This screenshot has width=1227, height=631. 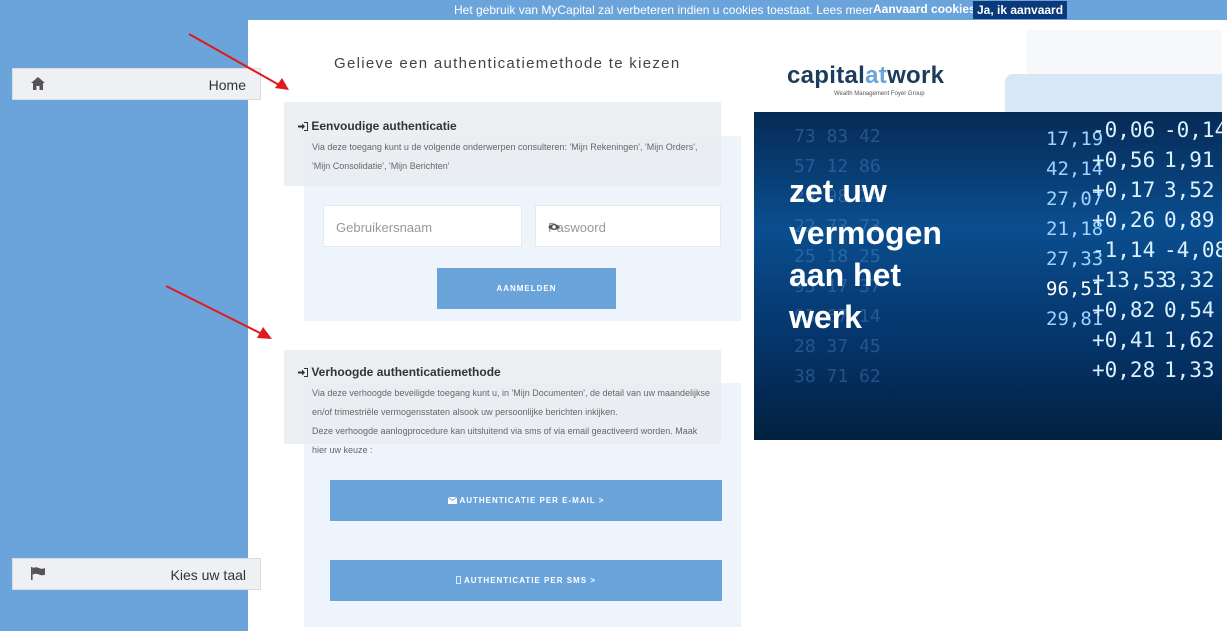 What do you see at coordinates (1113, 95) in the screenshot?
I see `banner-decoration` at bounding box center [1113, 95].